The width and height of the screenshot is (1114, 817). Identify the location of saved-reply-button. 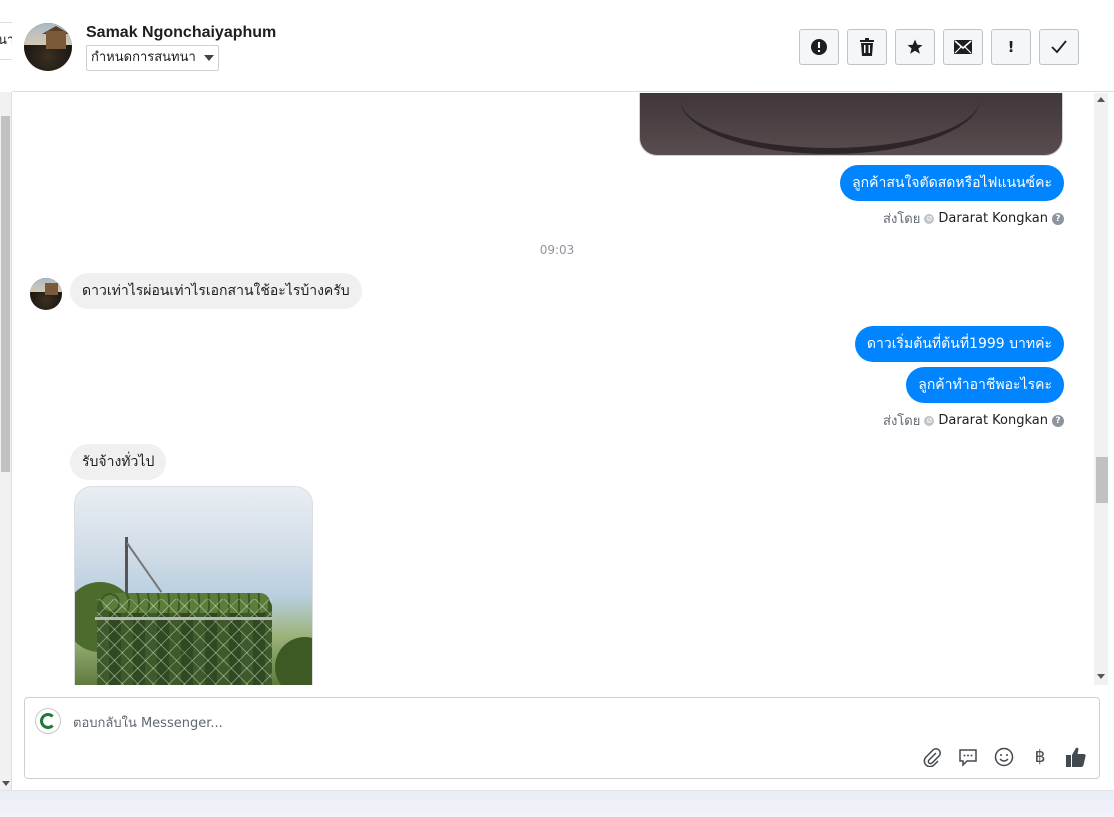
(968, 757).